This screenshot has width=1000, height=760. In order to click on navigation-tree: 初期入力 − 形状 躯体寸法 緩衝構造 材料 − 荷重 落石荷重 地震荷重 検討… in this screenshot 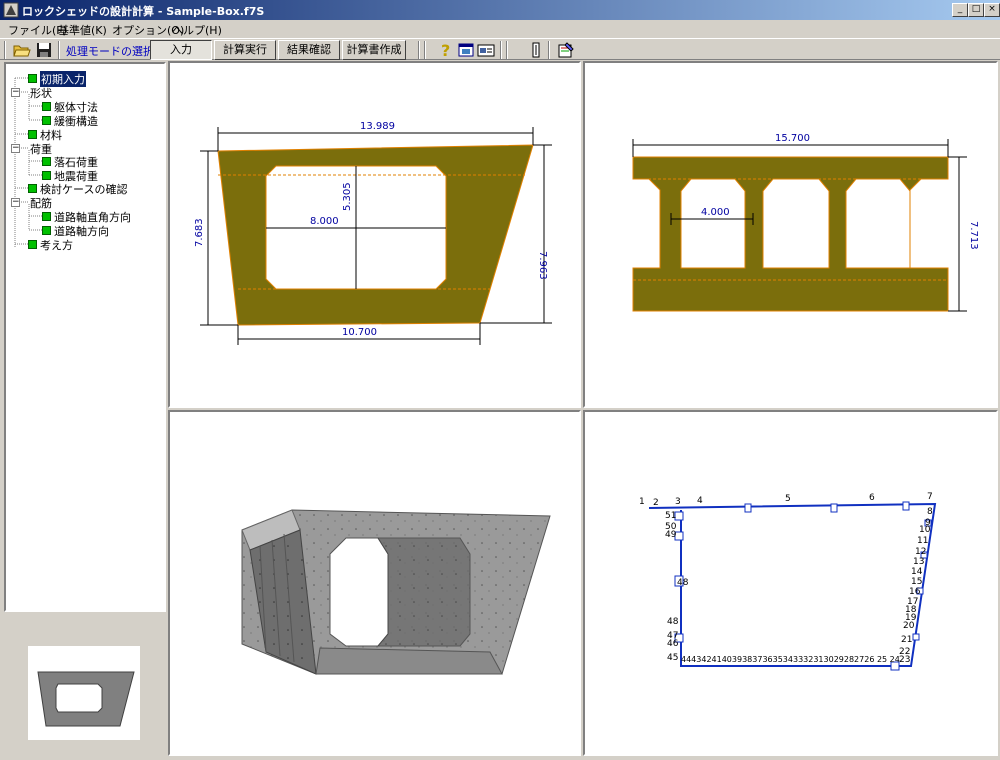, I will do `click(85, 337)`.